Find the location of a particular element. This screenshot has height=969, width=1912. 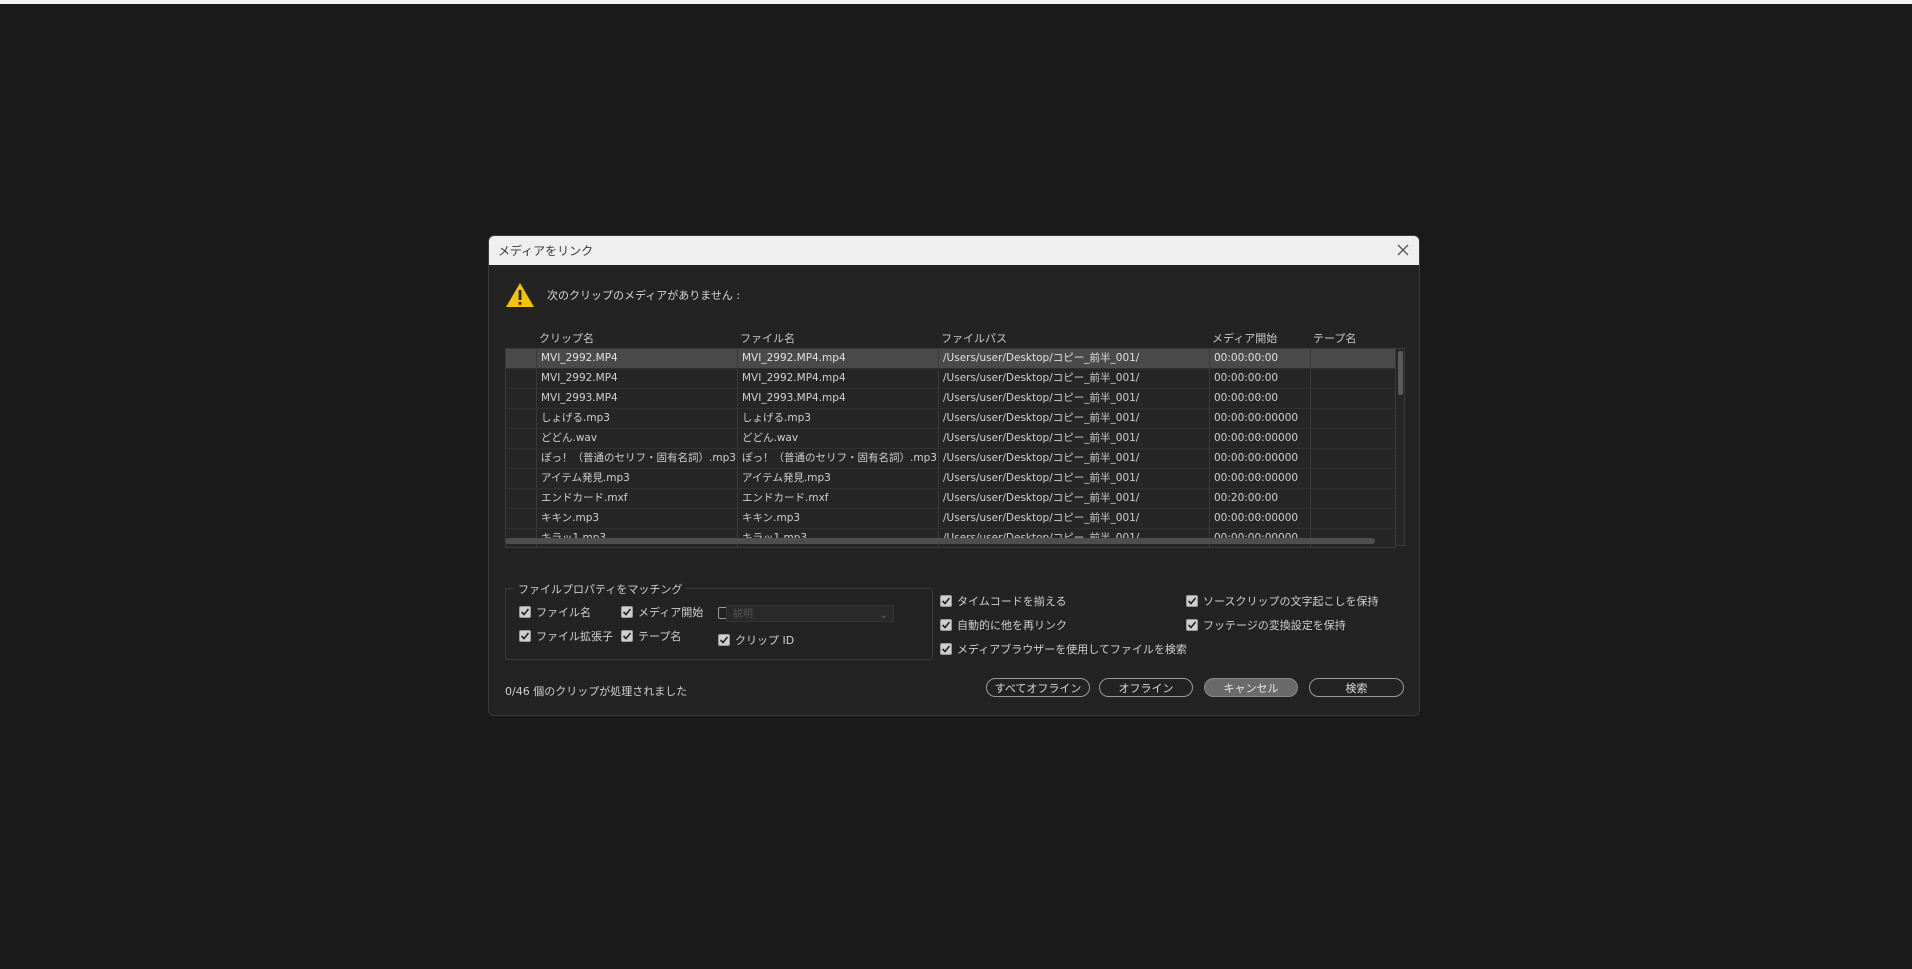

clip-name-cell: ぽっ！（普通のセリフ・固有名詞）.mp3 is located at coordinates (636, 458).